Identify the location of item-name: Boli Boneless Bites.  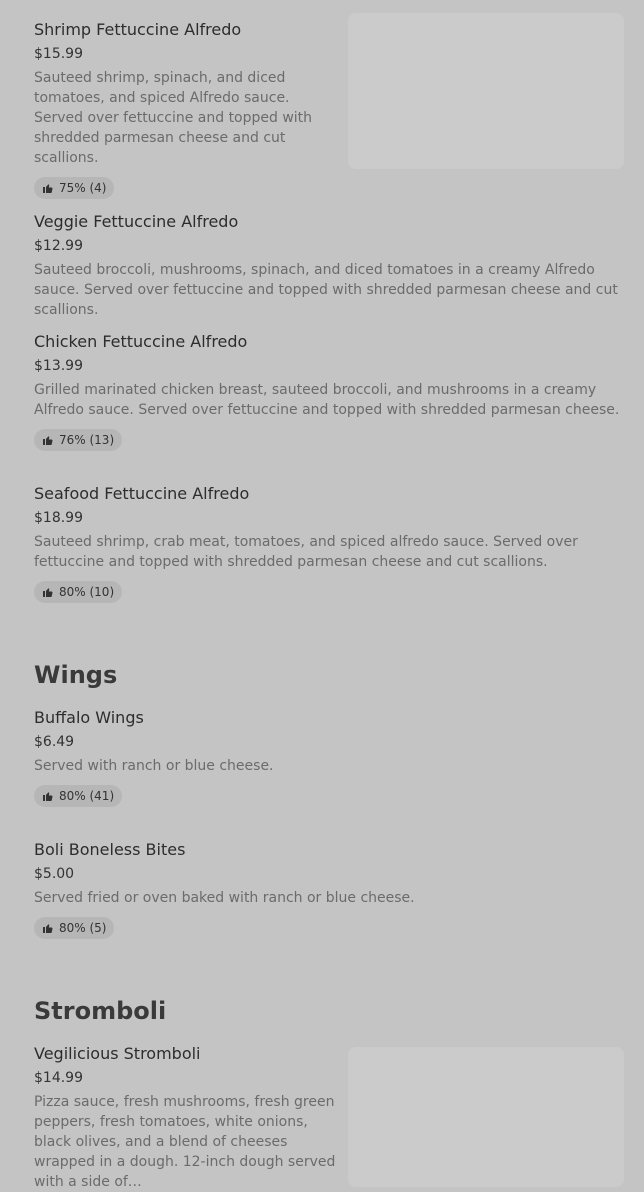
(110, 849).